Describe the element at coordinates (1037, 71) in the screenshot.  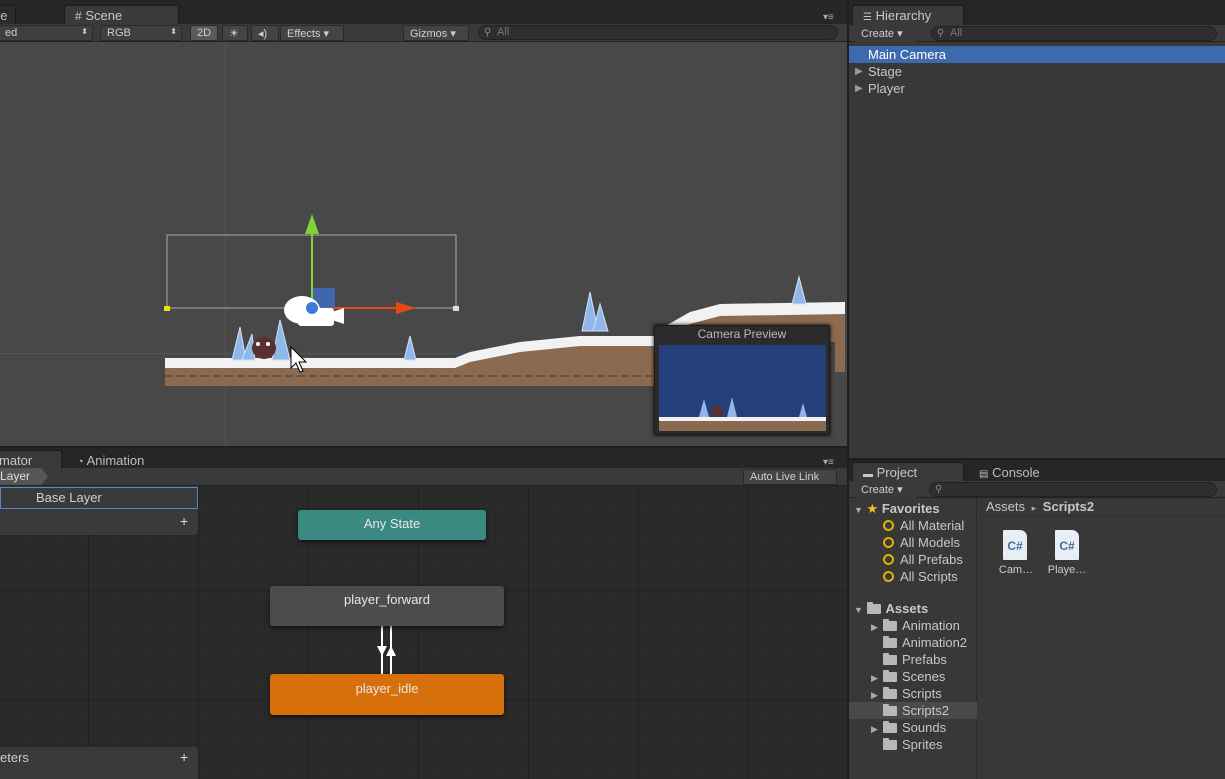
I see `hierarchy-item-stage: ▶ Stage` at that location.